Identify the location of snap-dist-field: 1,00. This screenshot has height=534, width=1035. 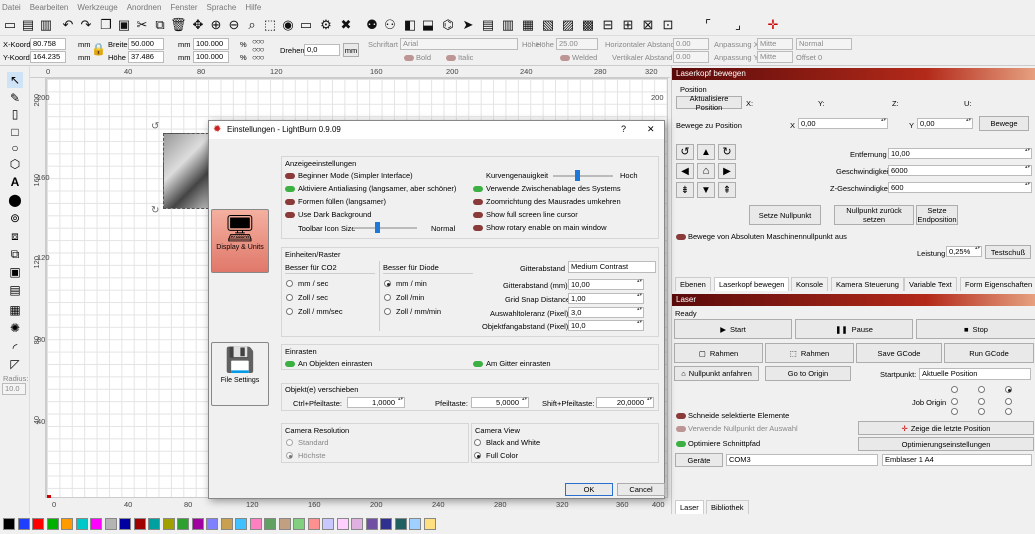
(606, 298).